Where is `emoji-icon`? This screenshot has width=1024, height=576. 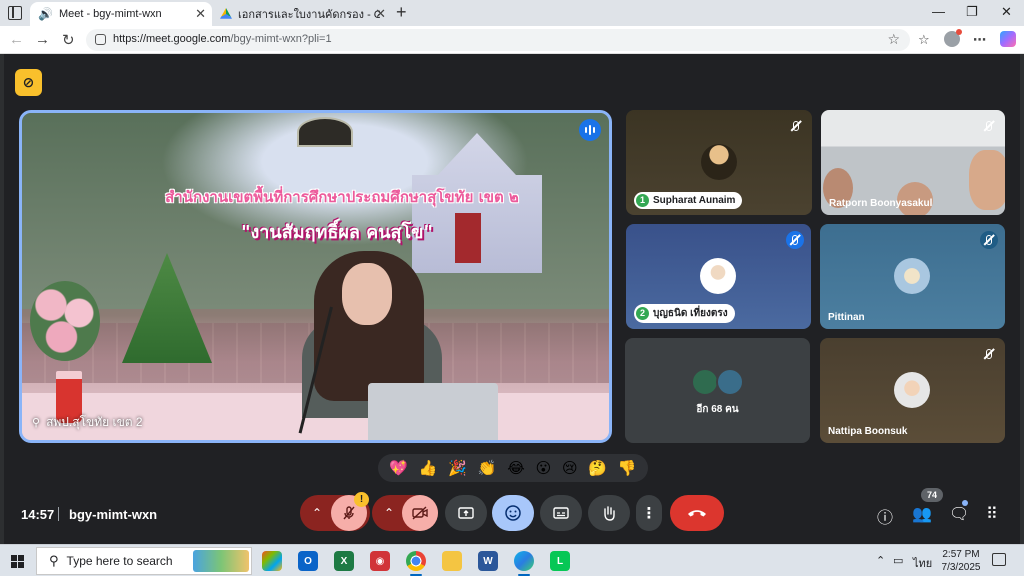 emoji-icon is located at coordinates (513, 513).